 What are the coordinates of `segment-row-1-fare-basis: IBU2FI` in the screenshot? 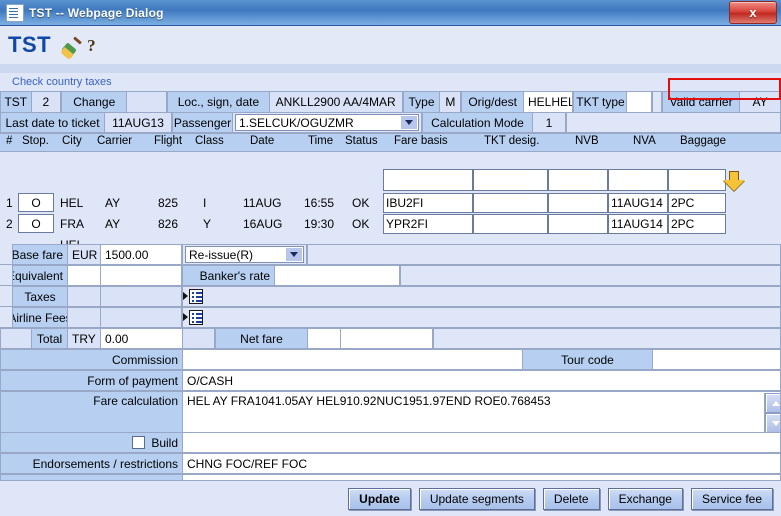 It's located at (428, 203).